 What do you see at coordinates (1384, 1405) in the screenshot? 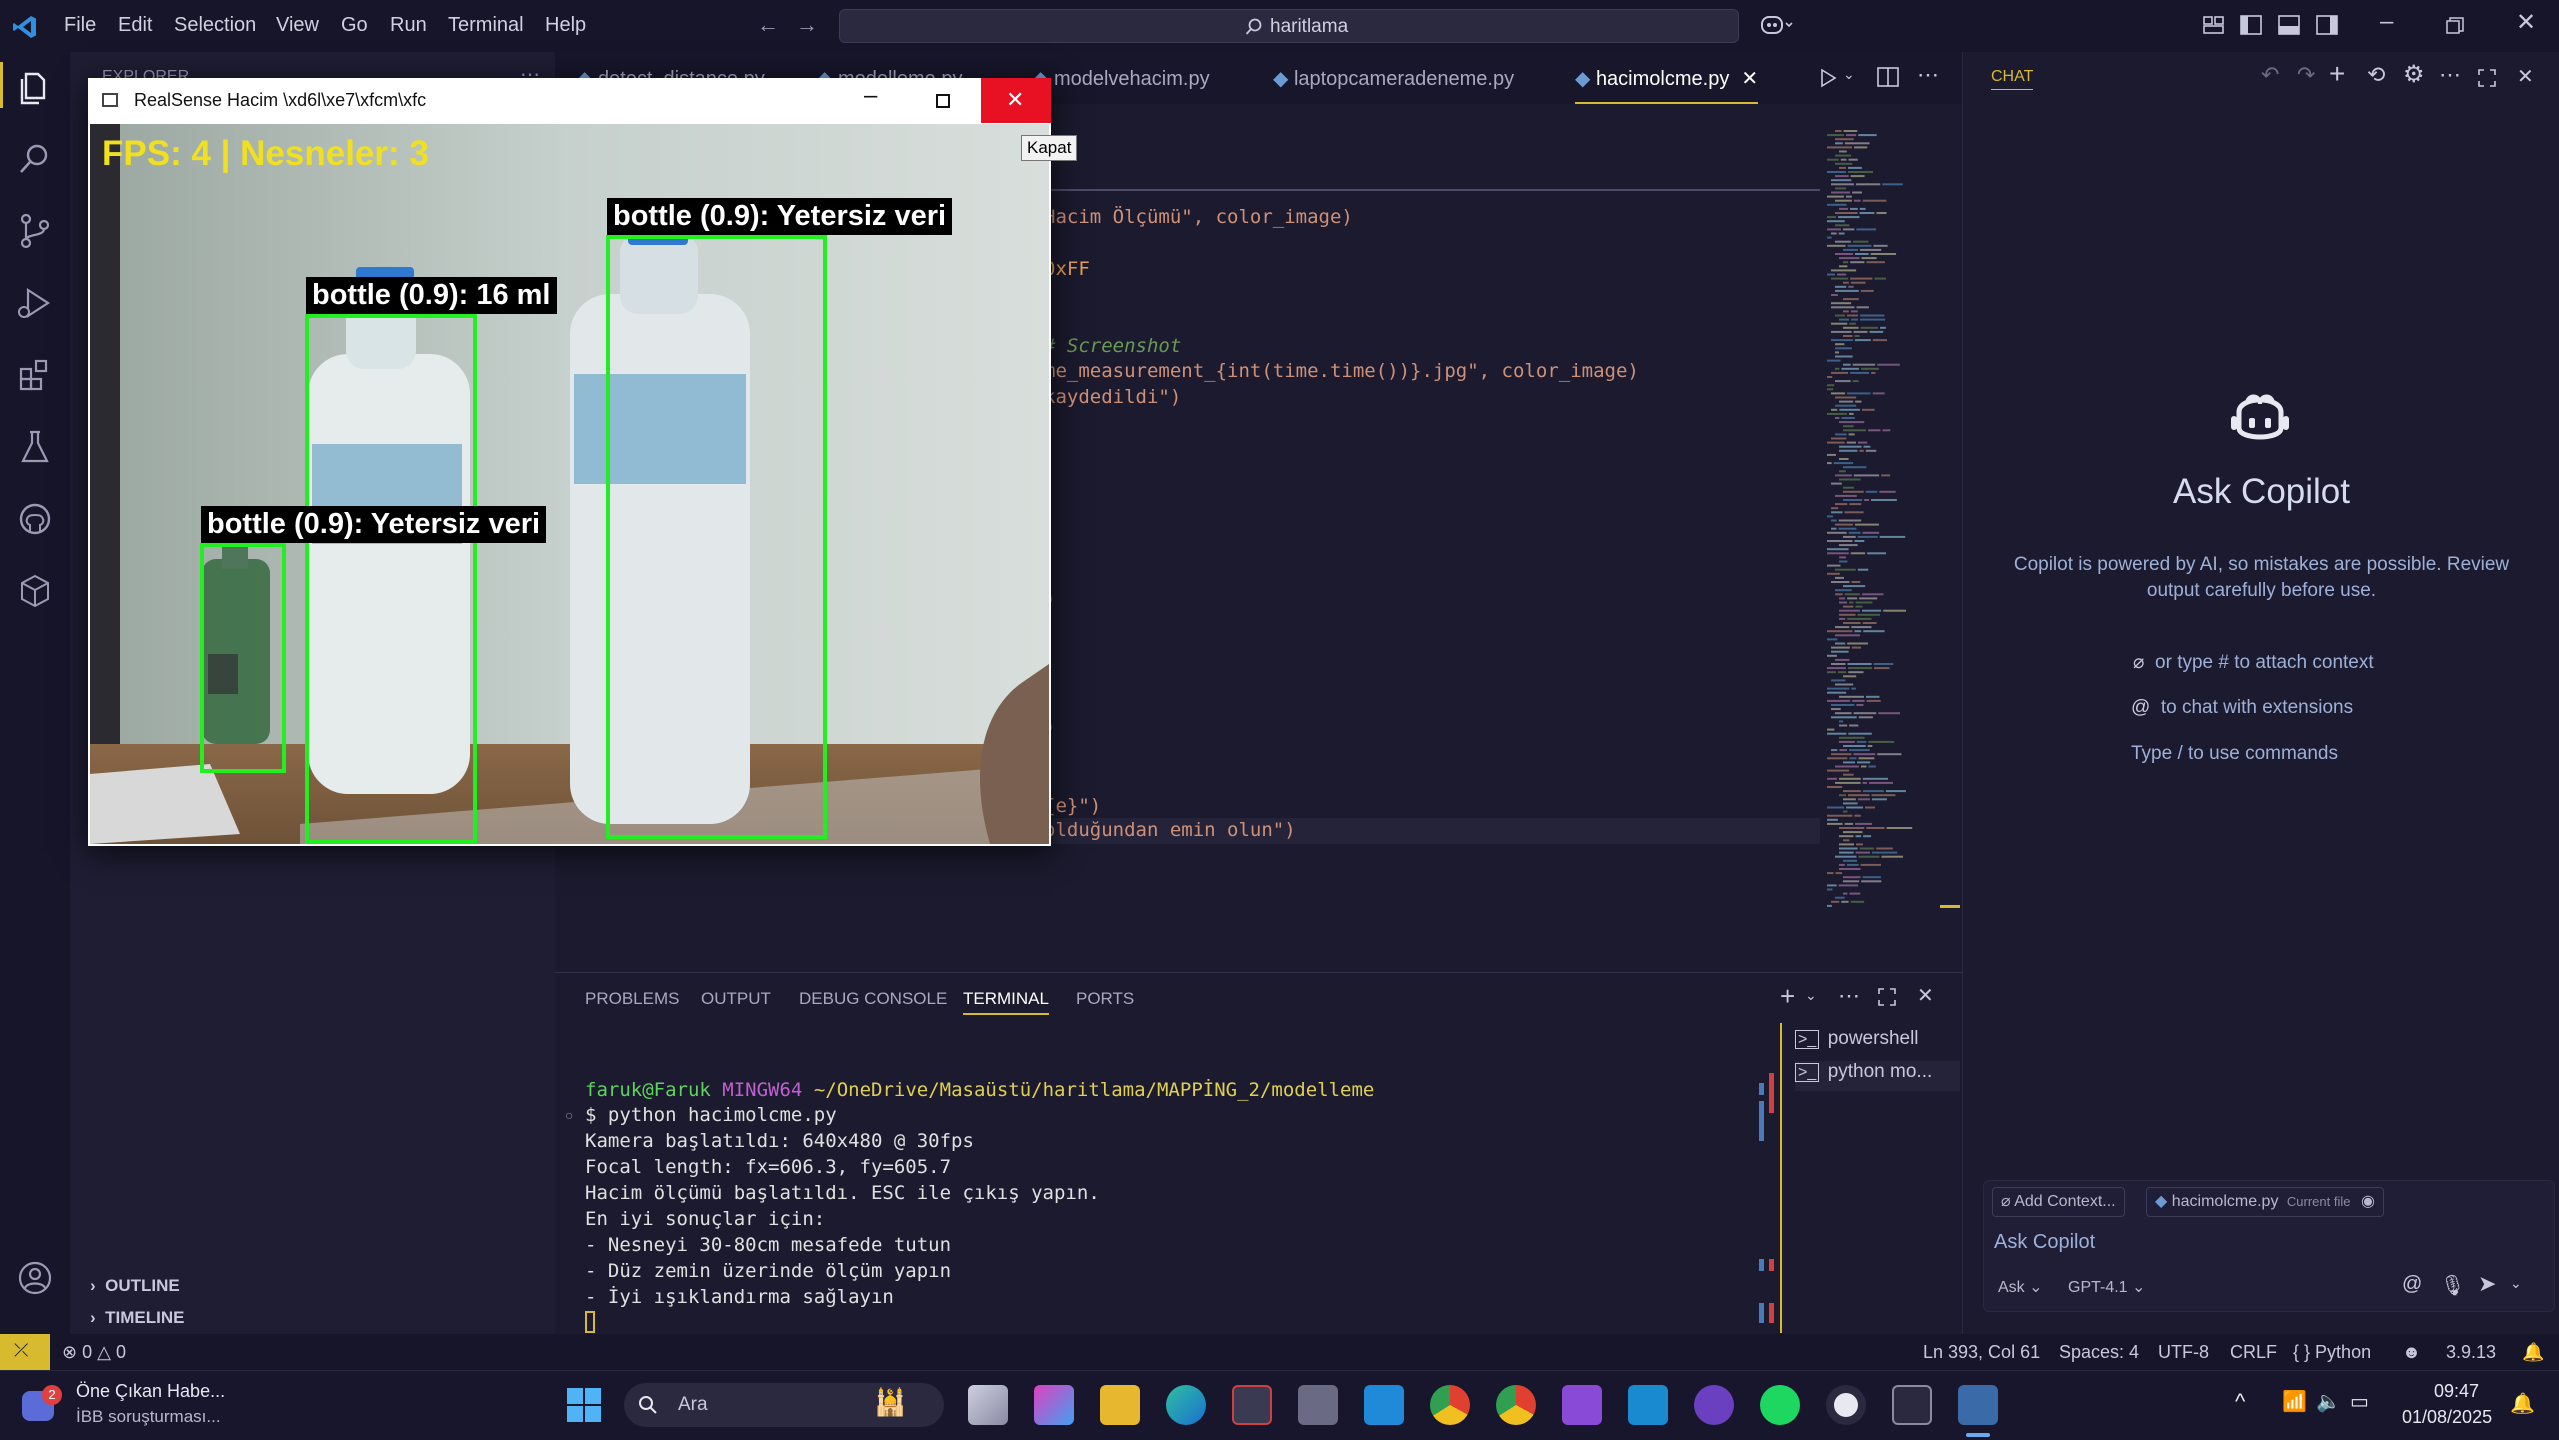
I see `vscode-taskbar-icon` at bounding box center [1384, 1405].